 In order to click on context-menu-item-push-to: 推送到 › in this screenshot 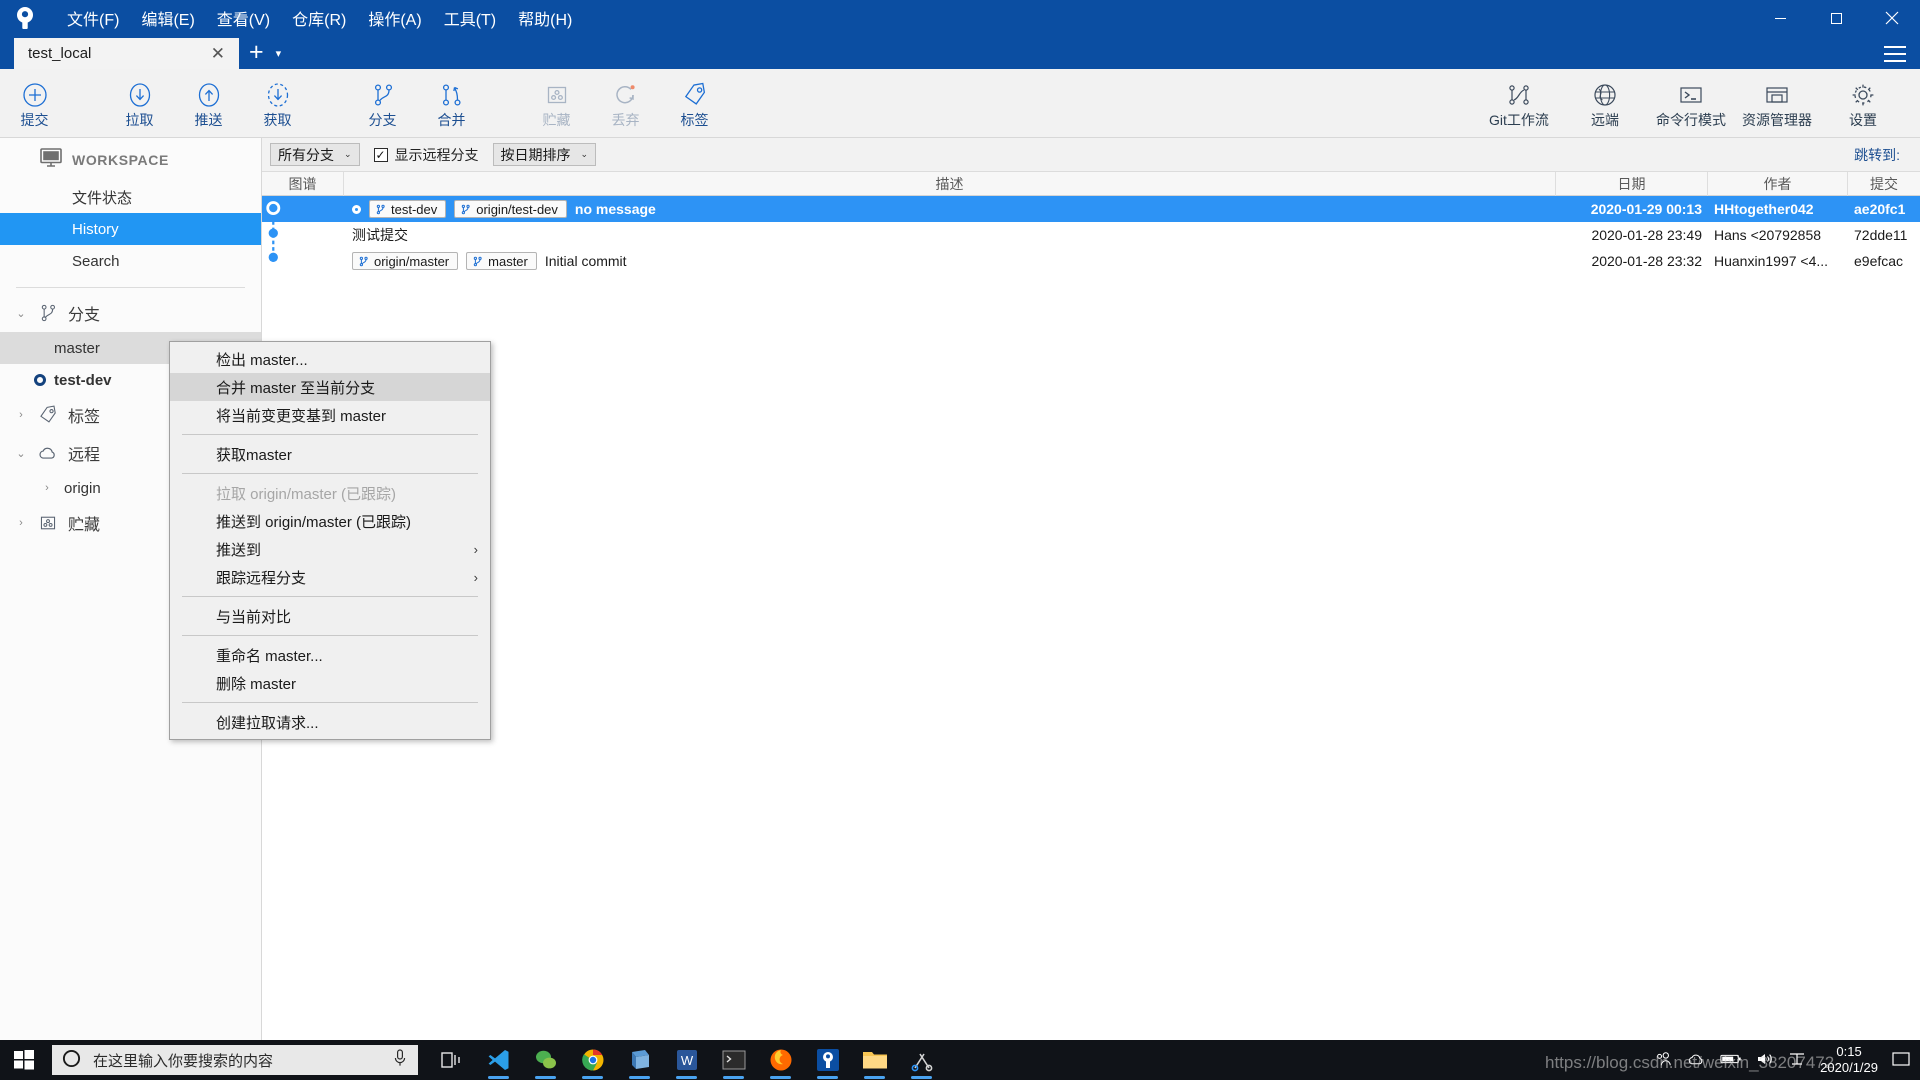, I will do `click(330, 549)`.